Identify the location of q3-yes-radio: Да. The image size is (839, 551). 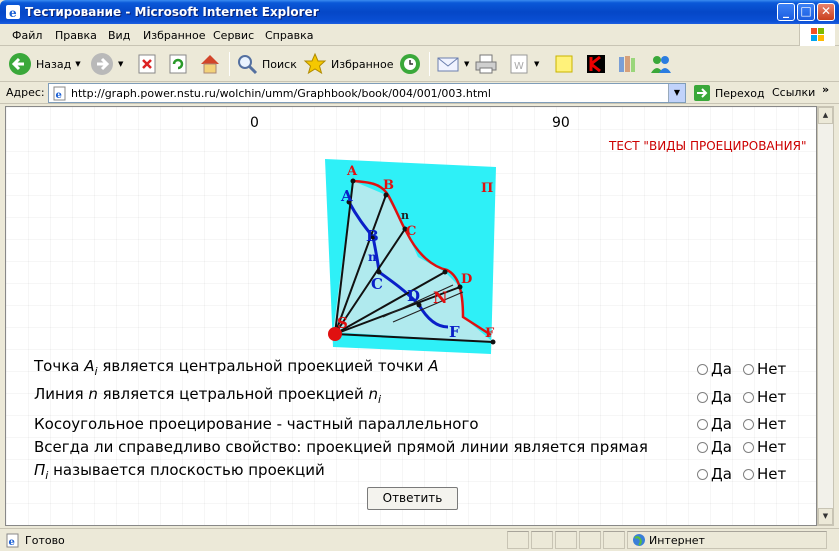
(714, 424).